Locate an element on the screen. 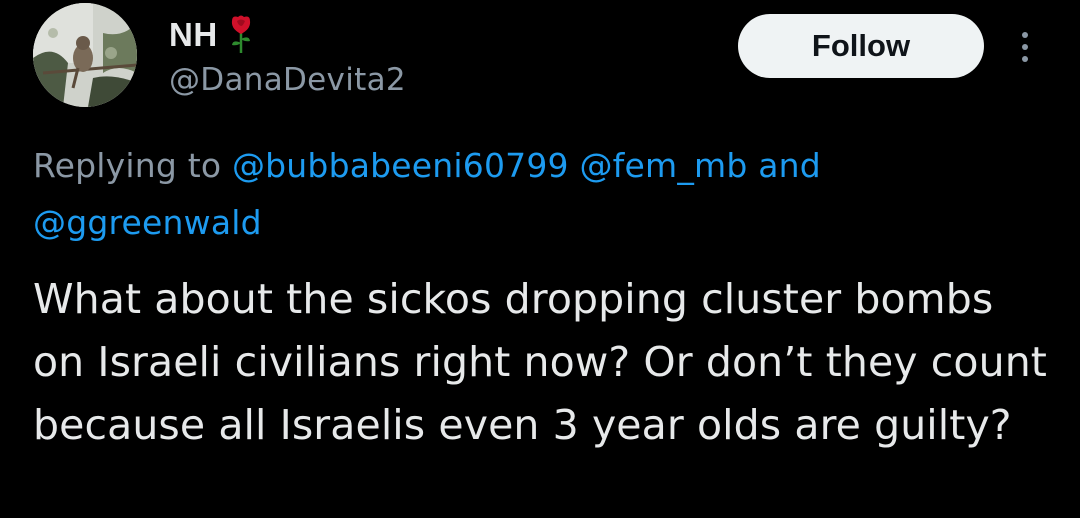  author-display-name: NH is located at coordinates (193, 35).